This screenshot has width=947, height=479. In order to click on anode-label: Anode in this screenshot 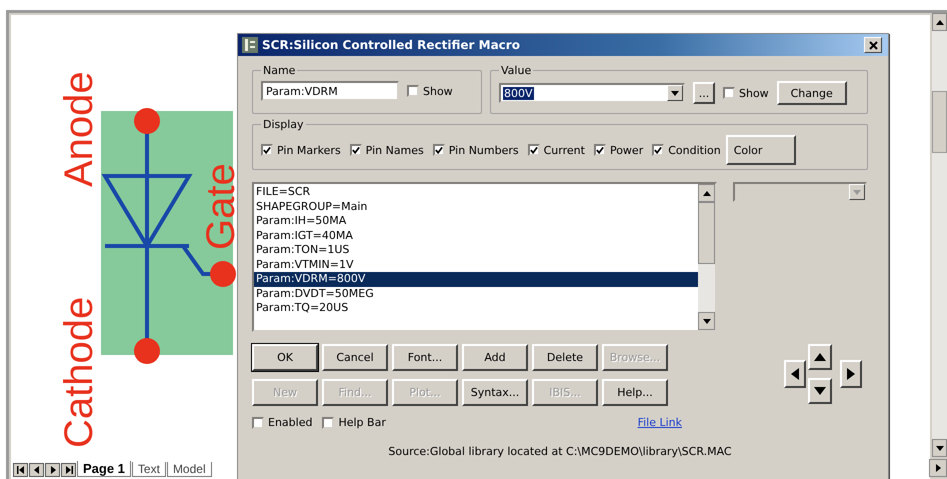, I will do `click(79, 129)`.